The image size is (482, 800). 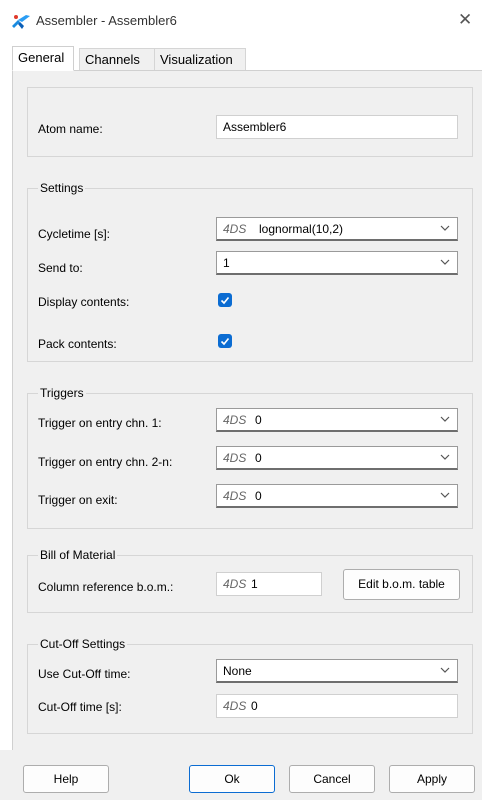 What do you see at coordinates (78, 555) in the screenshot?
I see `bom-title: Bill of Material` at bounding box center [78, 555].